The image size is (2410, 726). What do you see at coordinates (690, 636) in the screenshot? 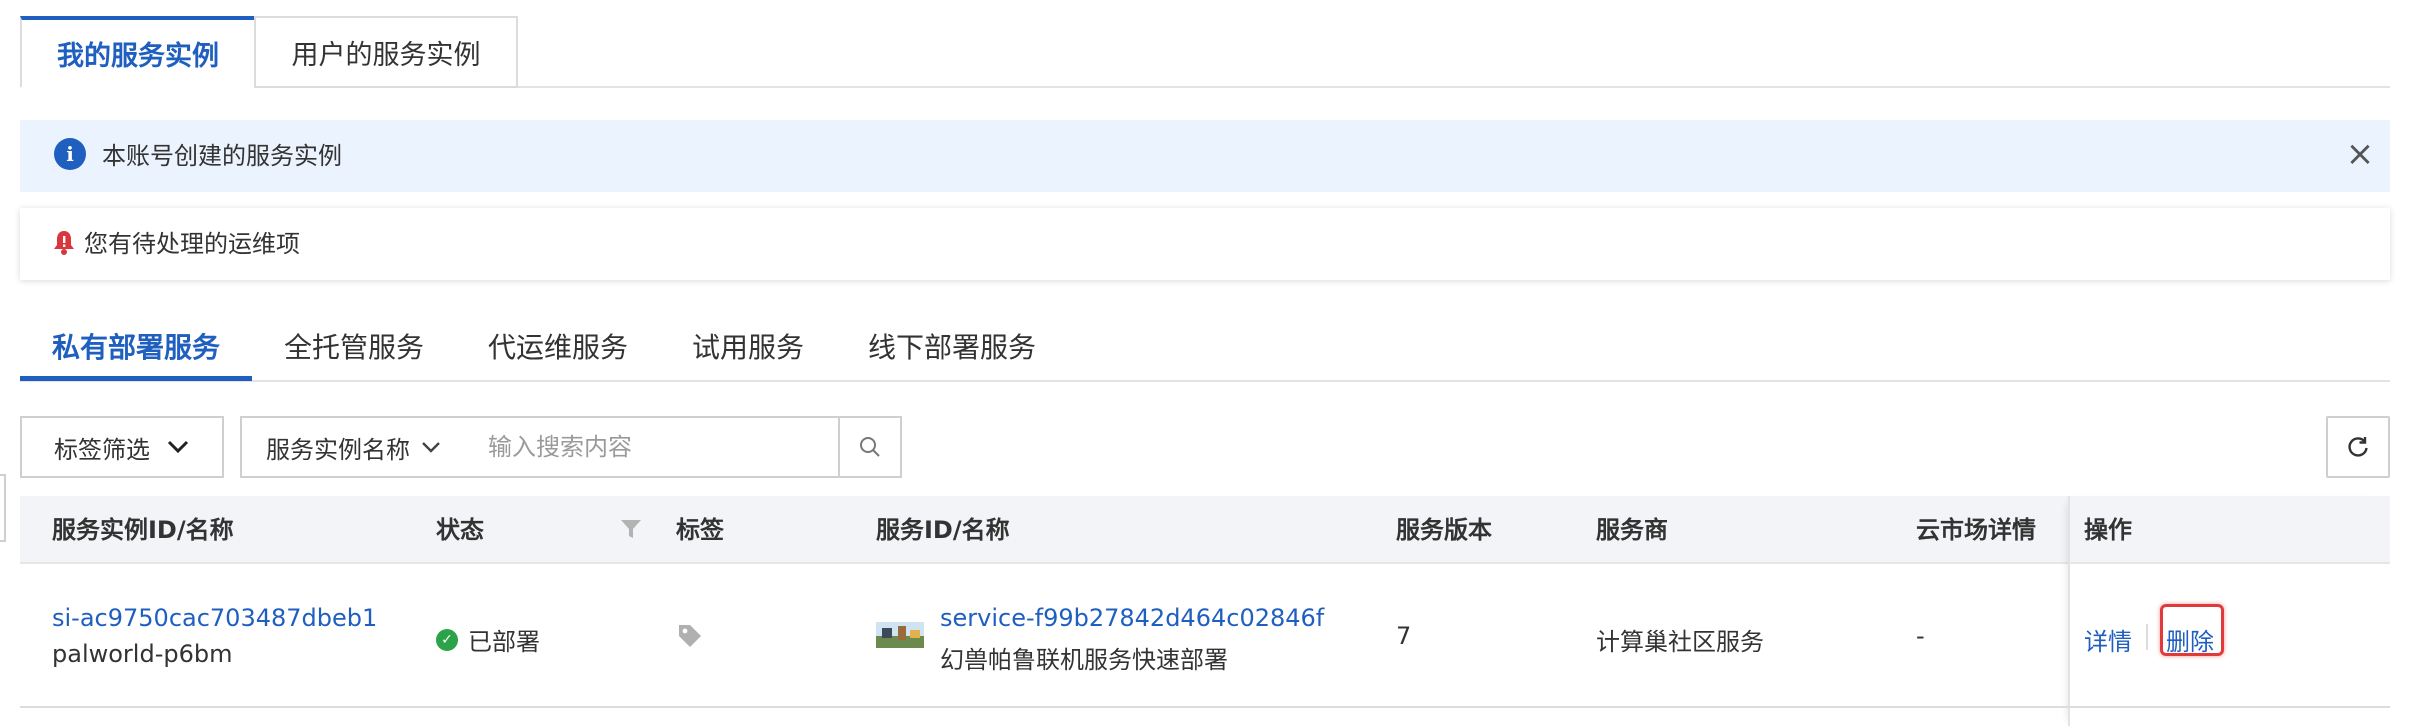
I see `tag-icon` at bounding box center [690, 636].